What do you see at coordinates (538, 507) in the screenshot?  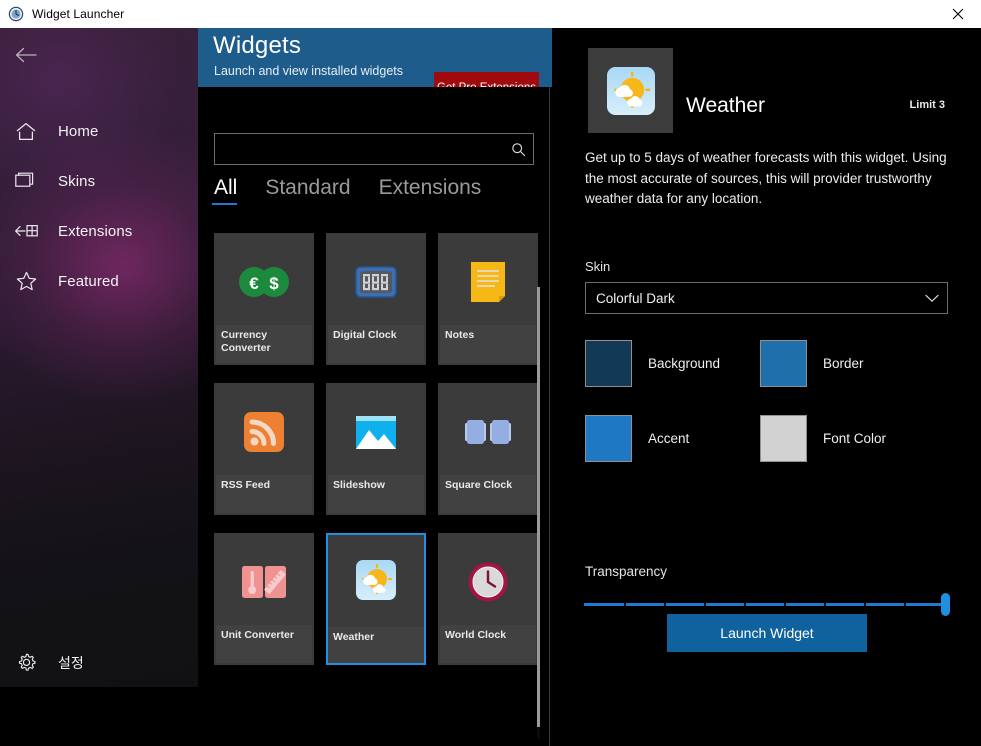 I see `catalog-scrollbar-thumb` at bounding box center [538, 507].